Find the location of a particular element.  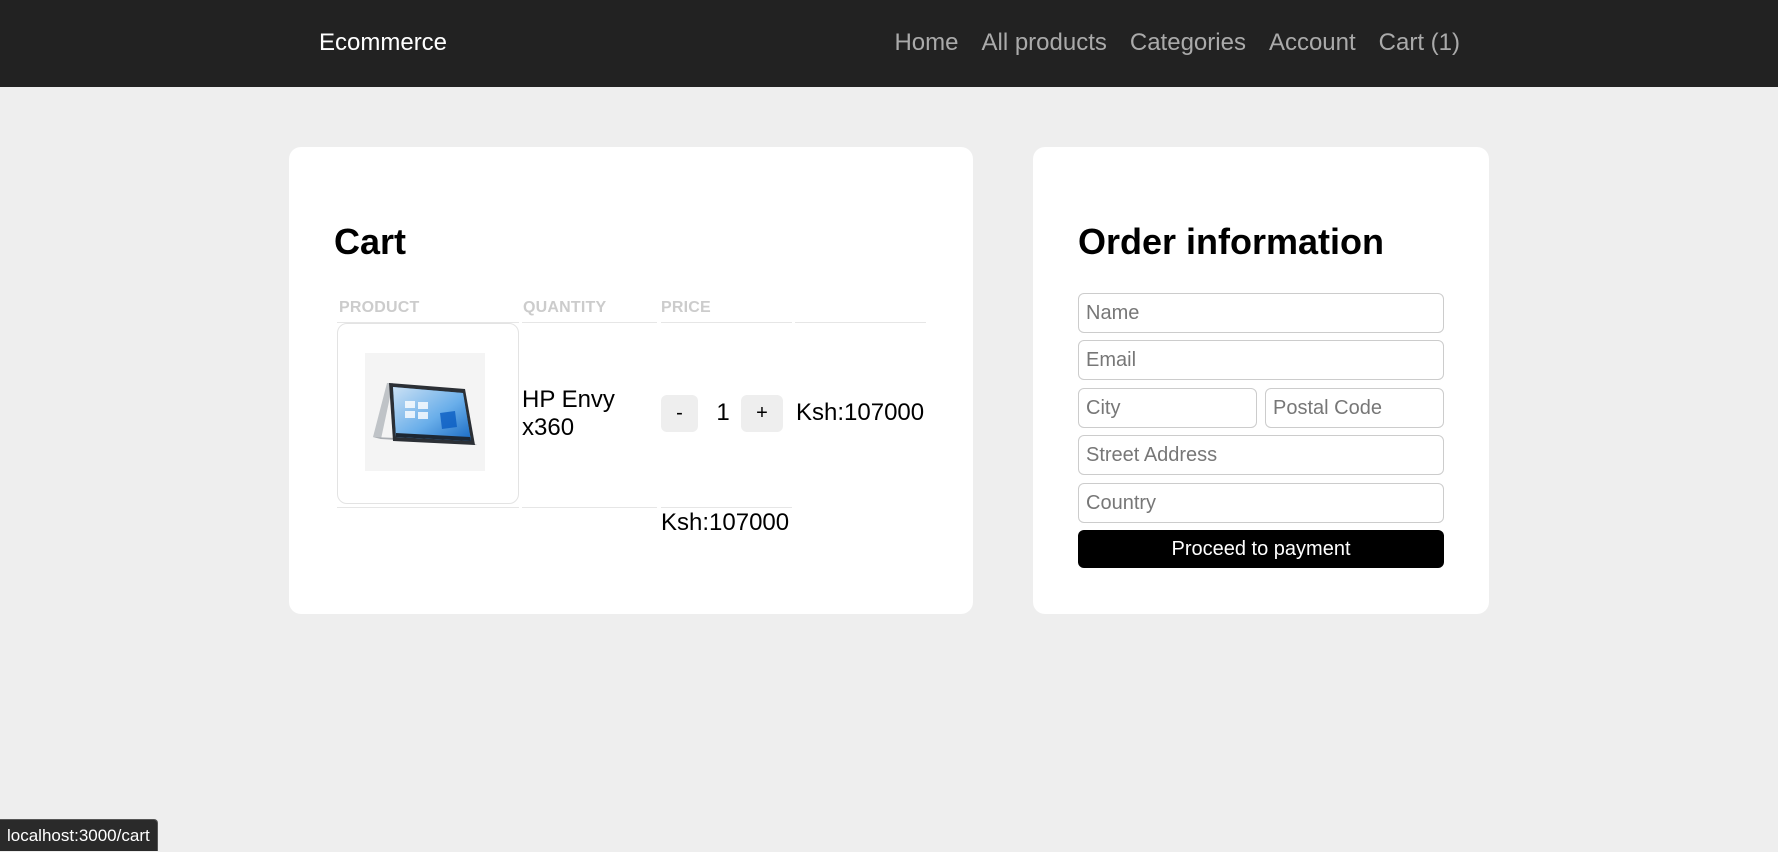

order-panel: Order information Proceed to payment is located at coordinates (1261, 380).